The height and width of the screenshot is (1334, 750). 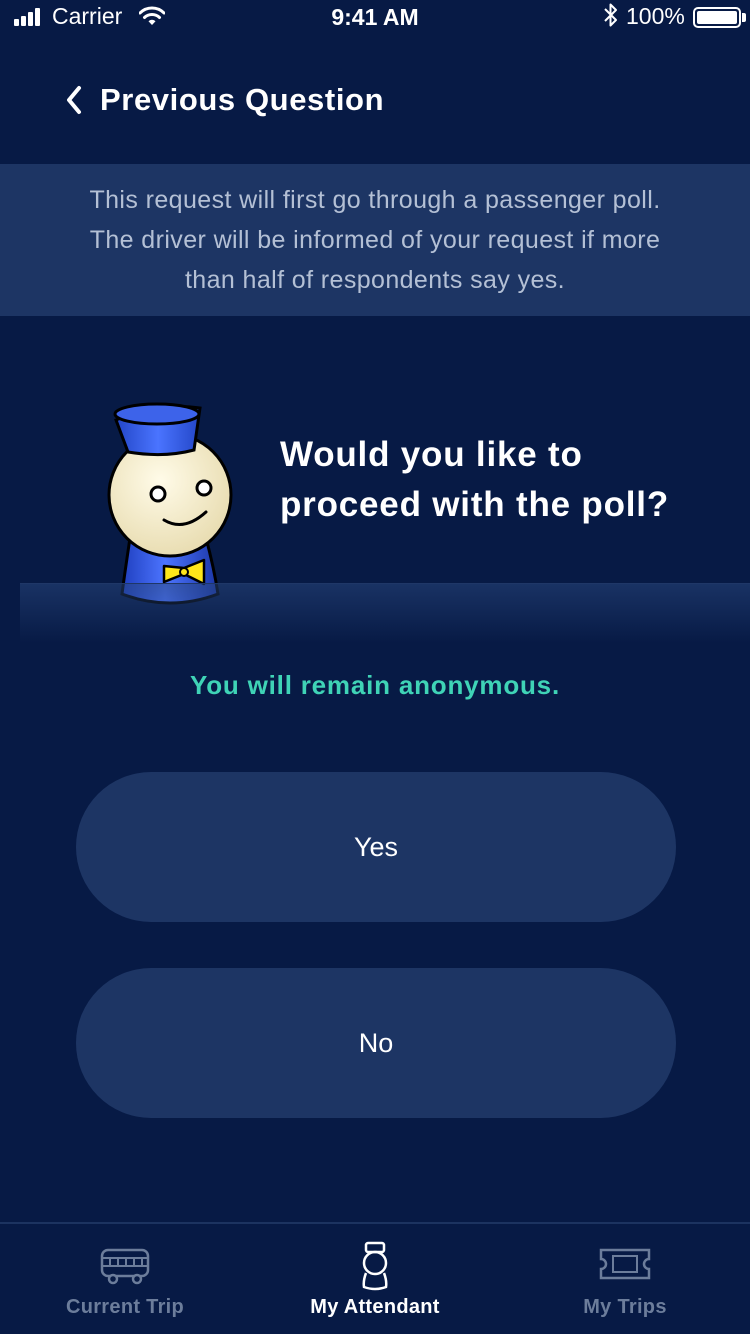 What do you see at coordinates (625, 1264) in the screenshot?
I see `ticket-icon` at bounding box center [625, 1264].